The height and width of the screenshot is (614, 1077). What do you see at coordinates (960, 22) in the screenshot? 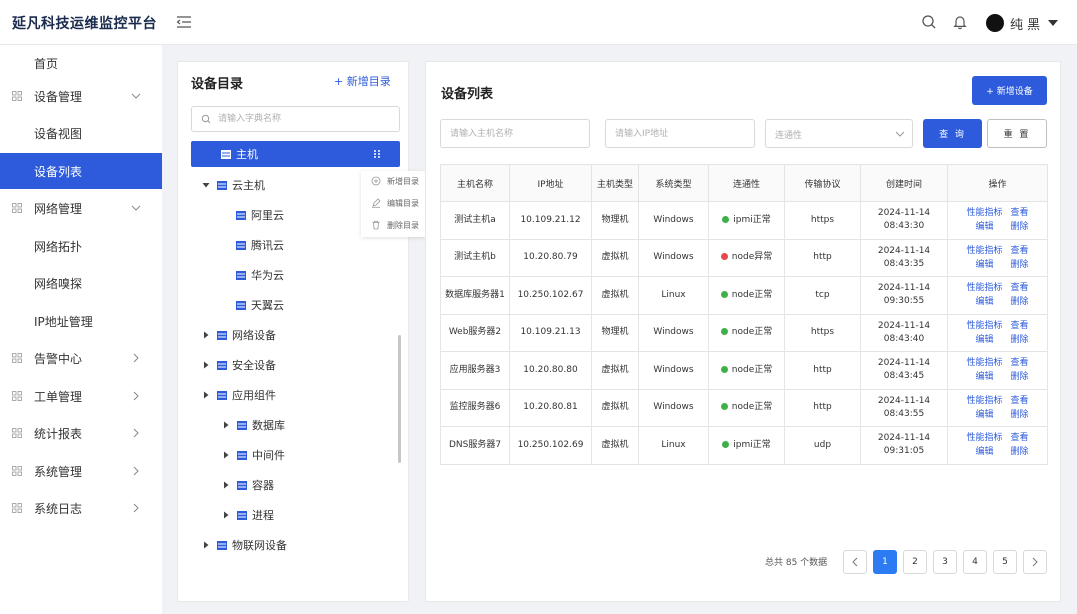
I see `notification-bell-icon` at bounding box center [960, 22].